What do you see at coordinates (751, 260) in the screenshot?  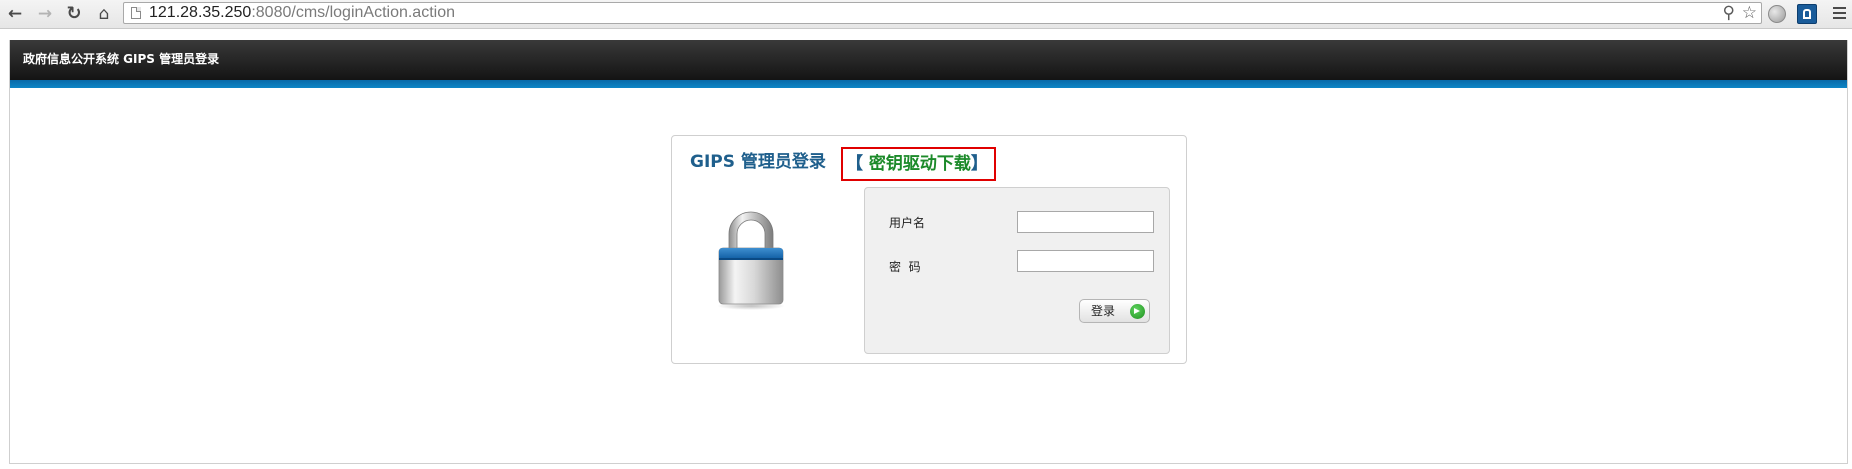 I see `padlock-icon` at bounding box center [751, 260].